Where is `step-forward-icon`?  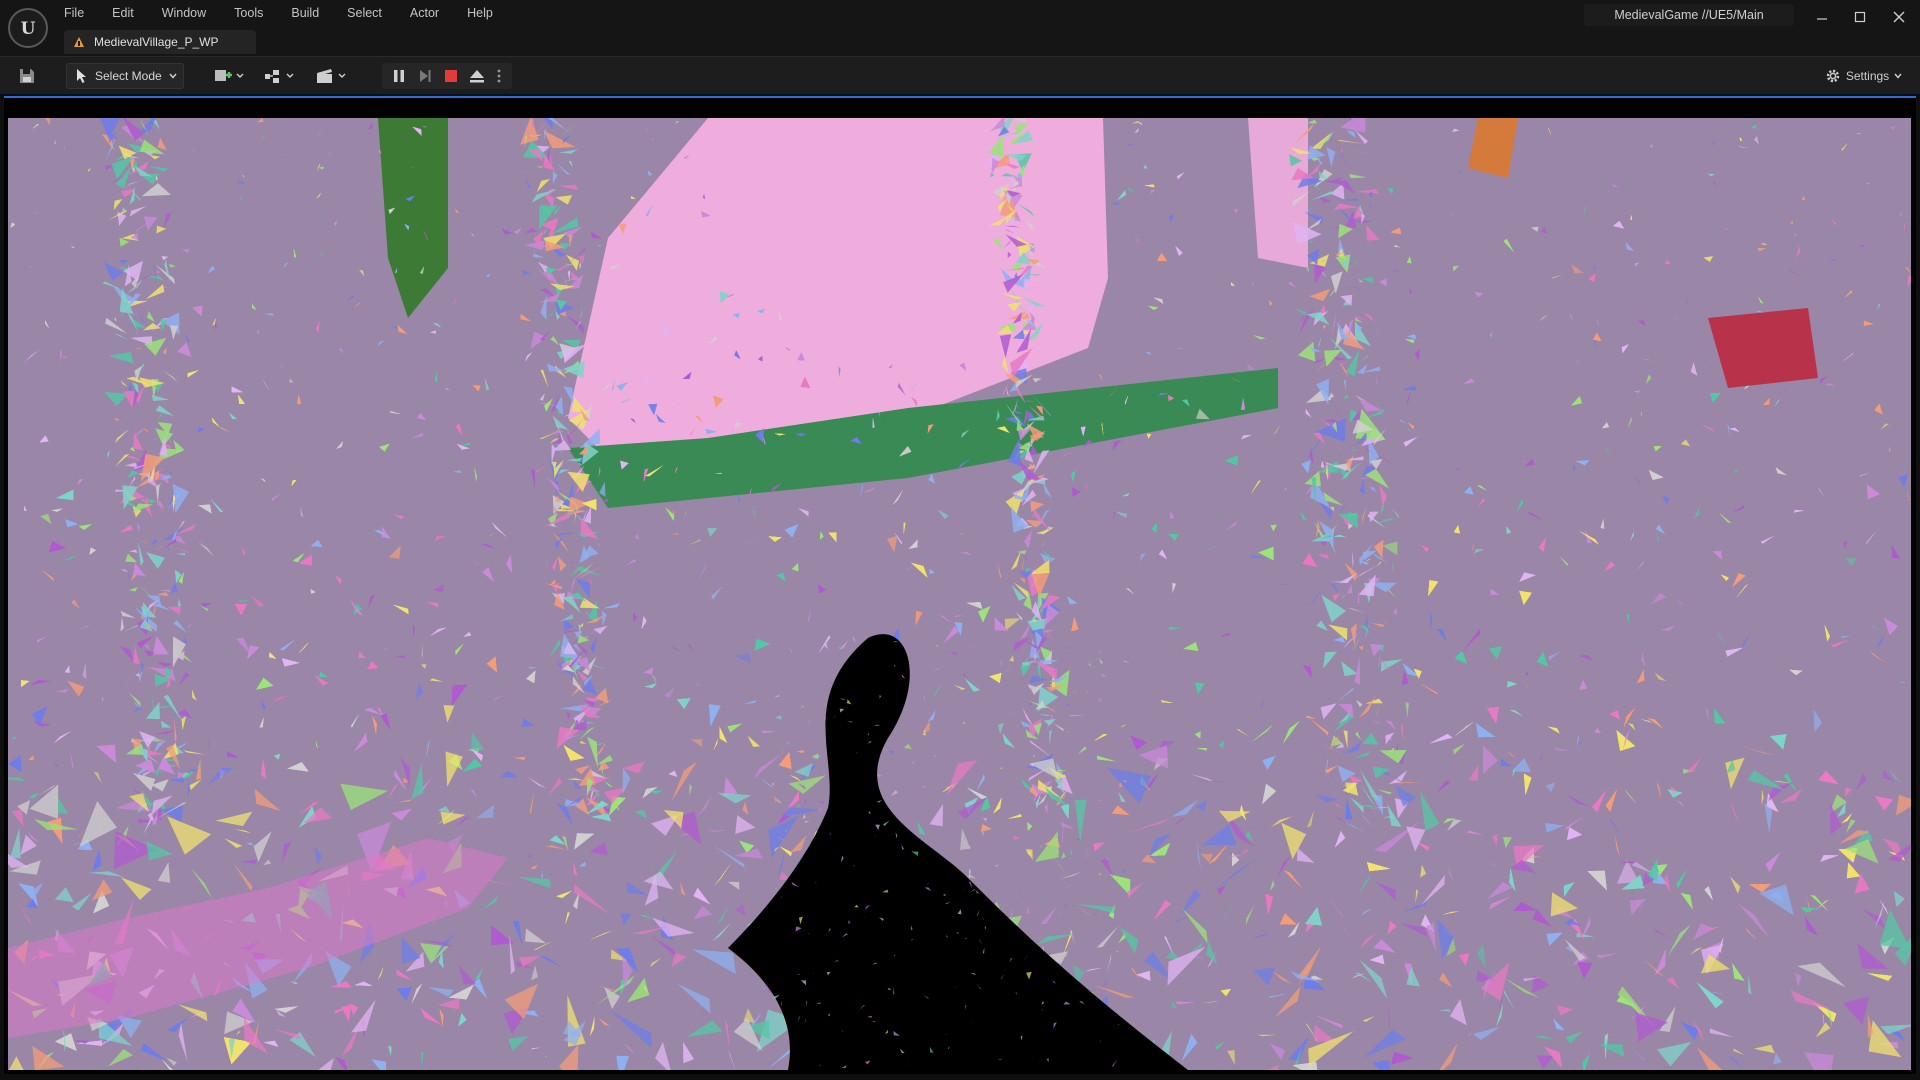
step-forward-icon is located at coordinates (425, 76).